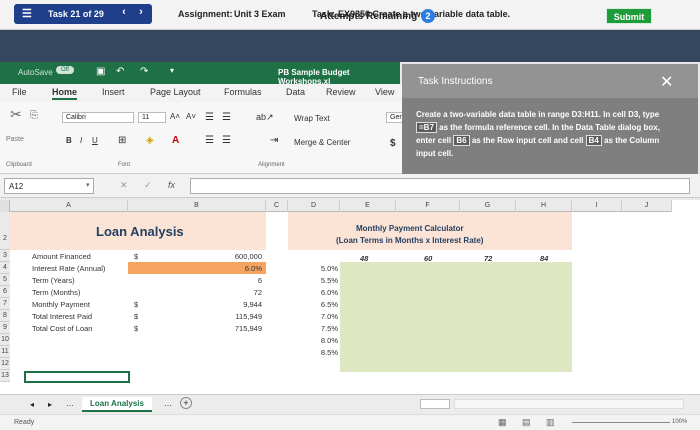 This screenshot has width=700, height=430. Describe the element at coordinates (15, 139) in the screenshot. I see `paste-button: Paste` at that location.